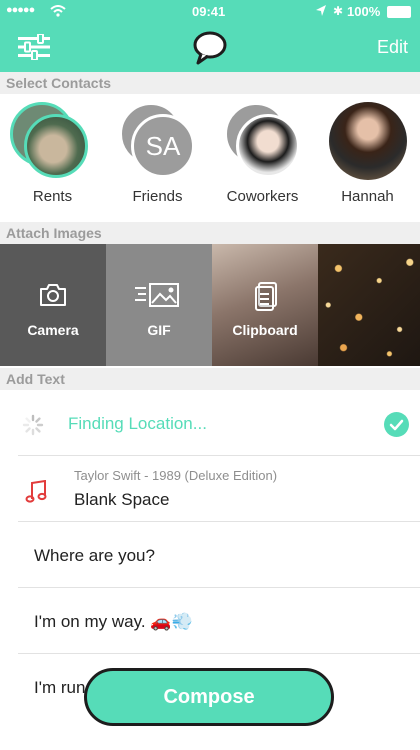 The width and height of the screenshot is (420, 750). I want to click on music-note-icon, so click(36, 491).